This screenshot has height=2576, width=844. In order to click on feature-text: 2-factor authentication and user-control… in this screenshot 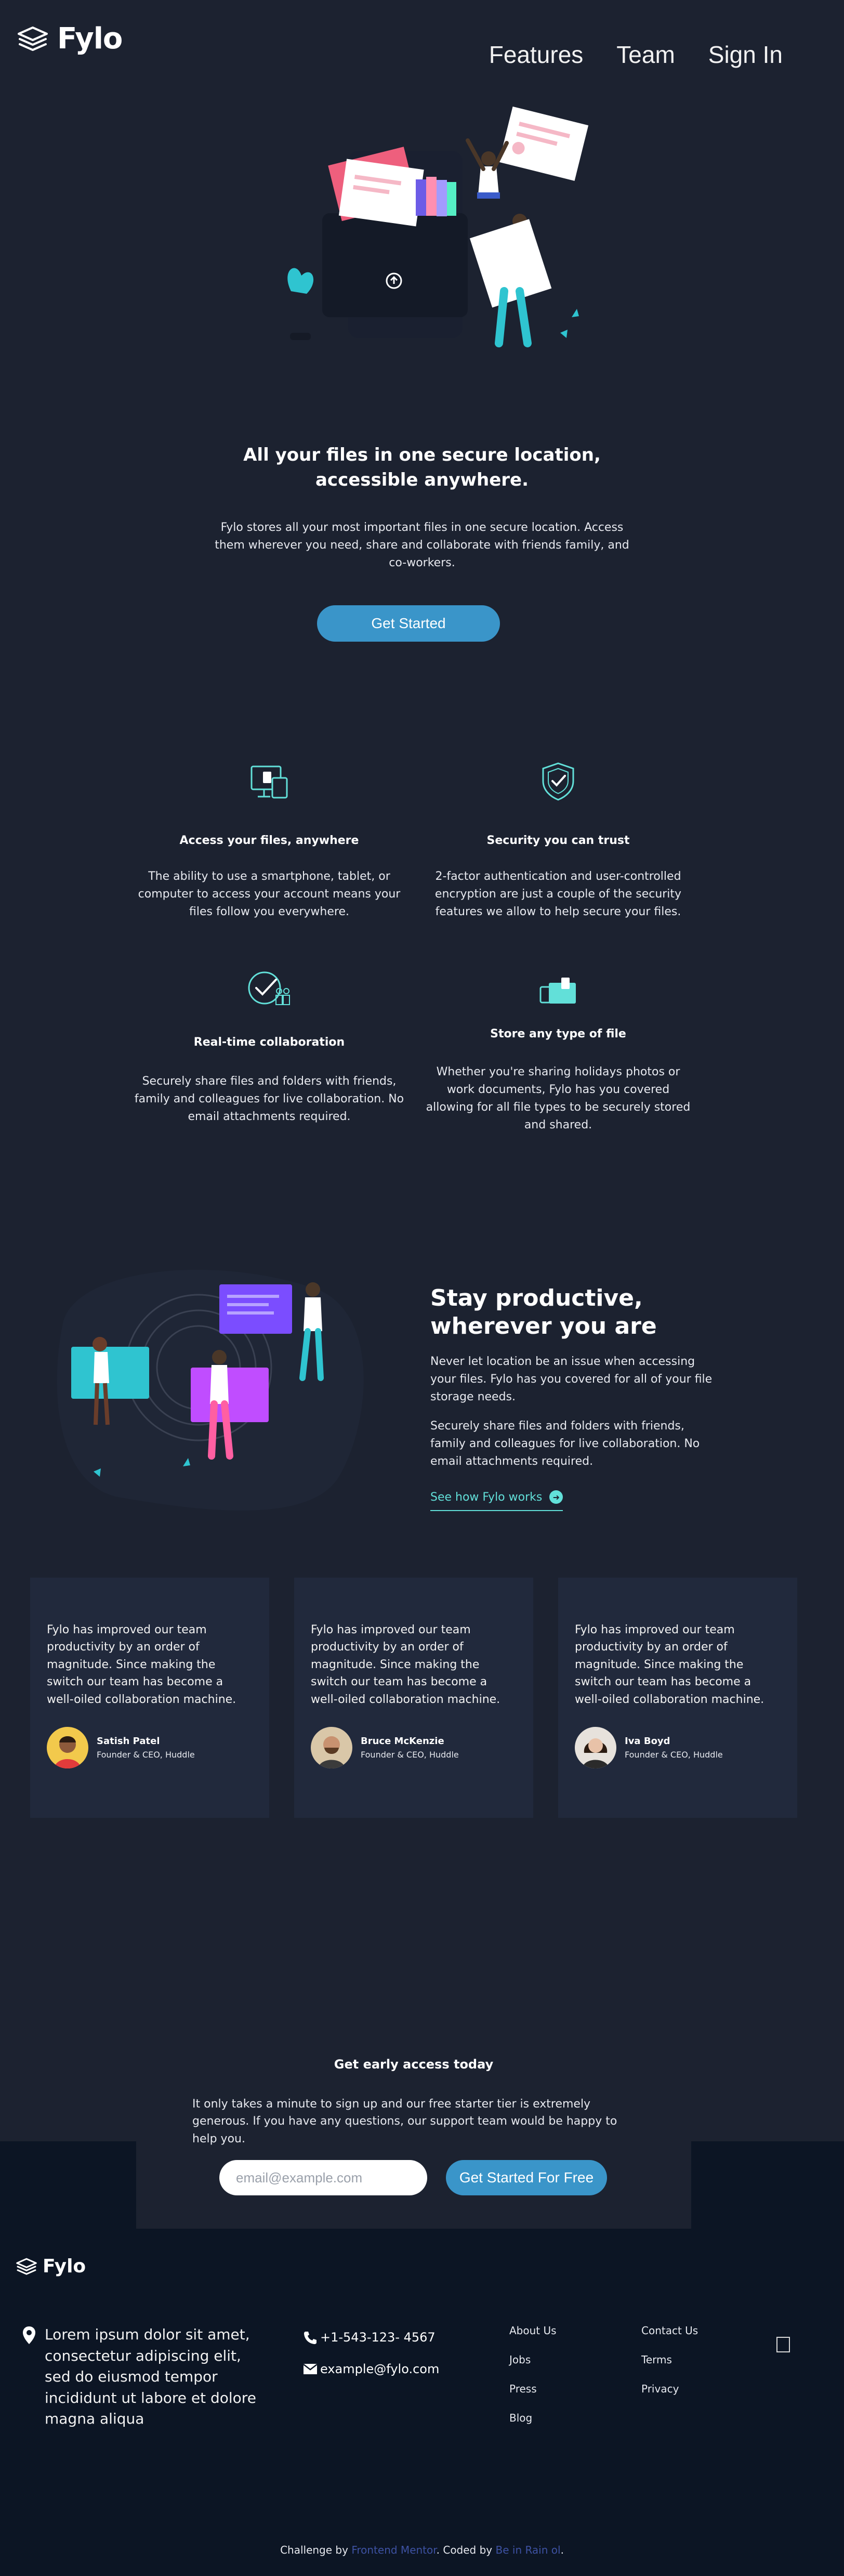, I will do `click(558, 894)`.